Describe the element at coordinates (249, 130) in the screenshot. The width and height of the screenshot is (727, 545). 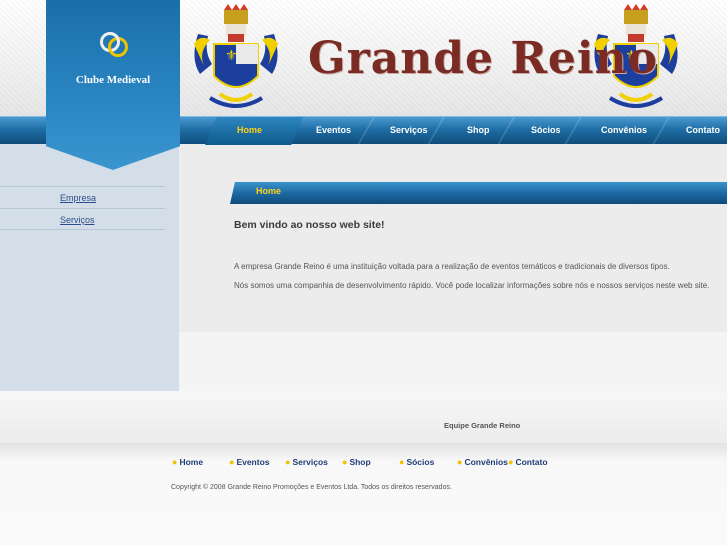
I see `nav-item-home: Home` at that location.